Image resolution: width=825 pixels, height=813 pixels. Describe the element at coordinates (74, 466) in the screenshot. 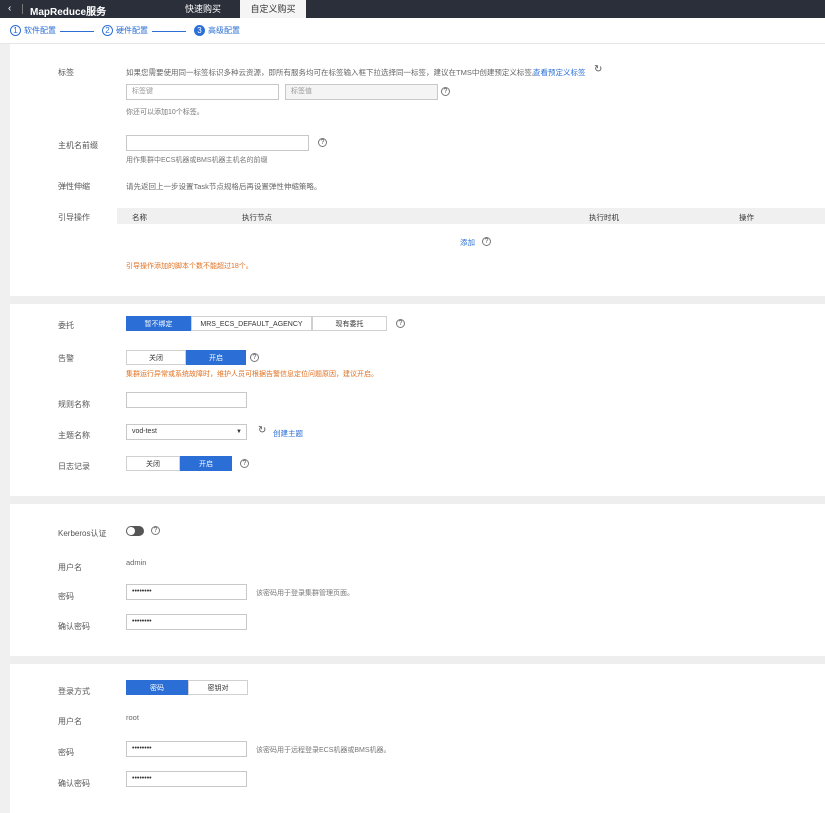

I see `logging-label: 日志记录` at that location.